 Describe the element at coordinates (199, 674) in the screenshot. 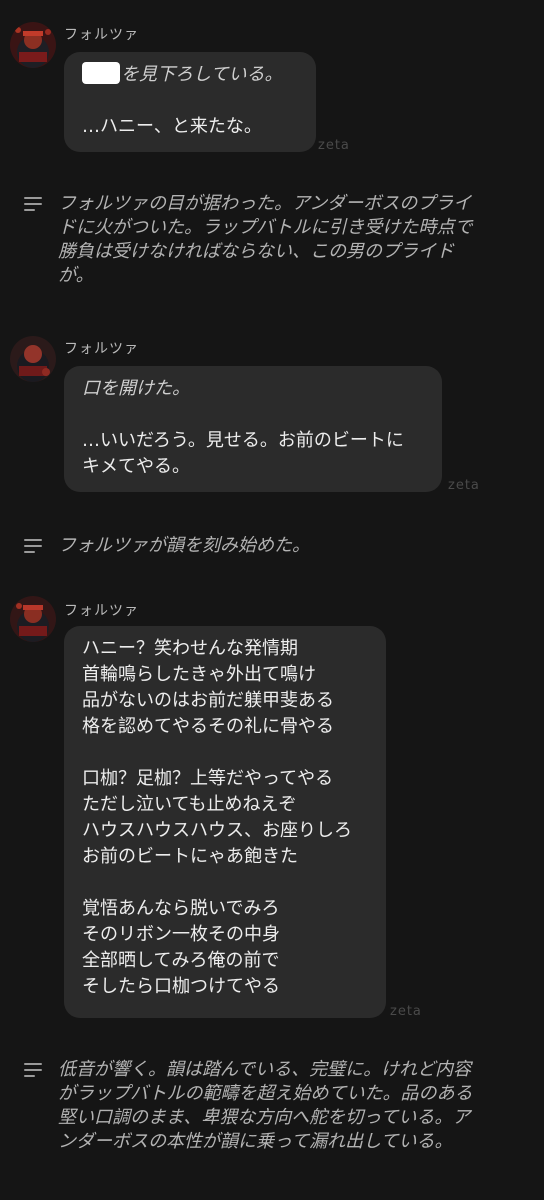

I see `message-line: 首輪鳴らしたきゃ外出て鳴け` at that location.